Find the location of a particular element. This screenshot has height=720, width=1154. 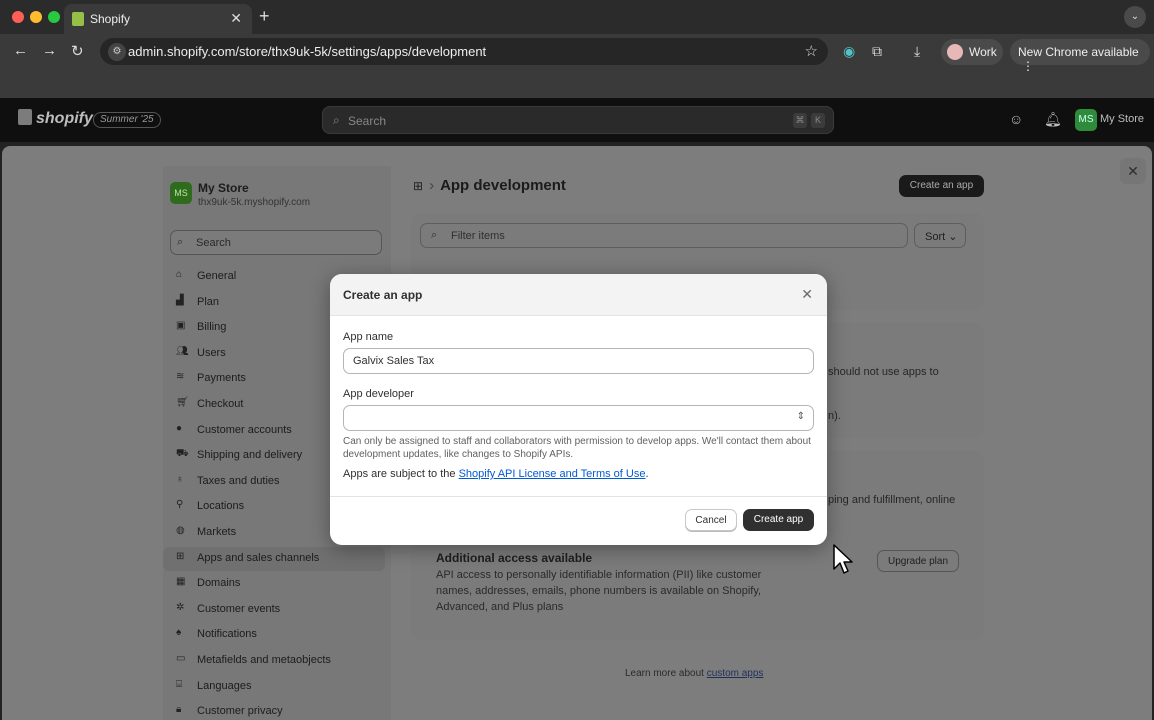

learn-more-text: Learn more about custom apps is located at coordinates (694, 673).